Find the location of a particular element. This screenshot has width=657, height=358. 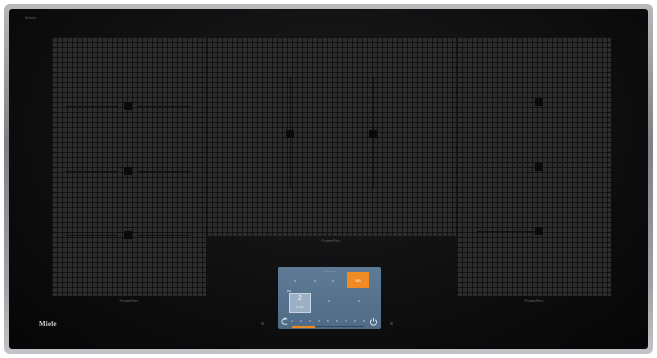

power-level-tick: 8 is located at coordinates (355, 321).